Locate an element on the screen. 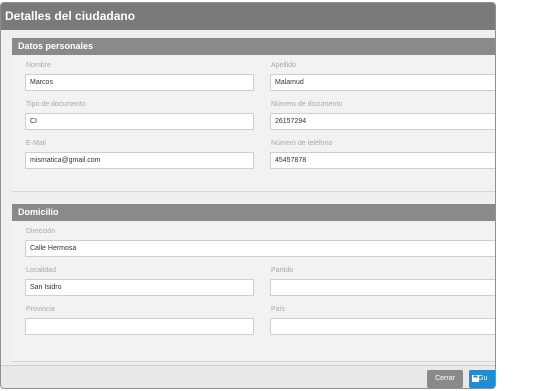 Image resolution: width=533 pixels, height=391 pixels. personal-data-header: Datos personales is located at coordinates (253, 46).